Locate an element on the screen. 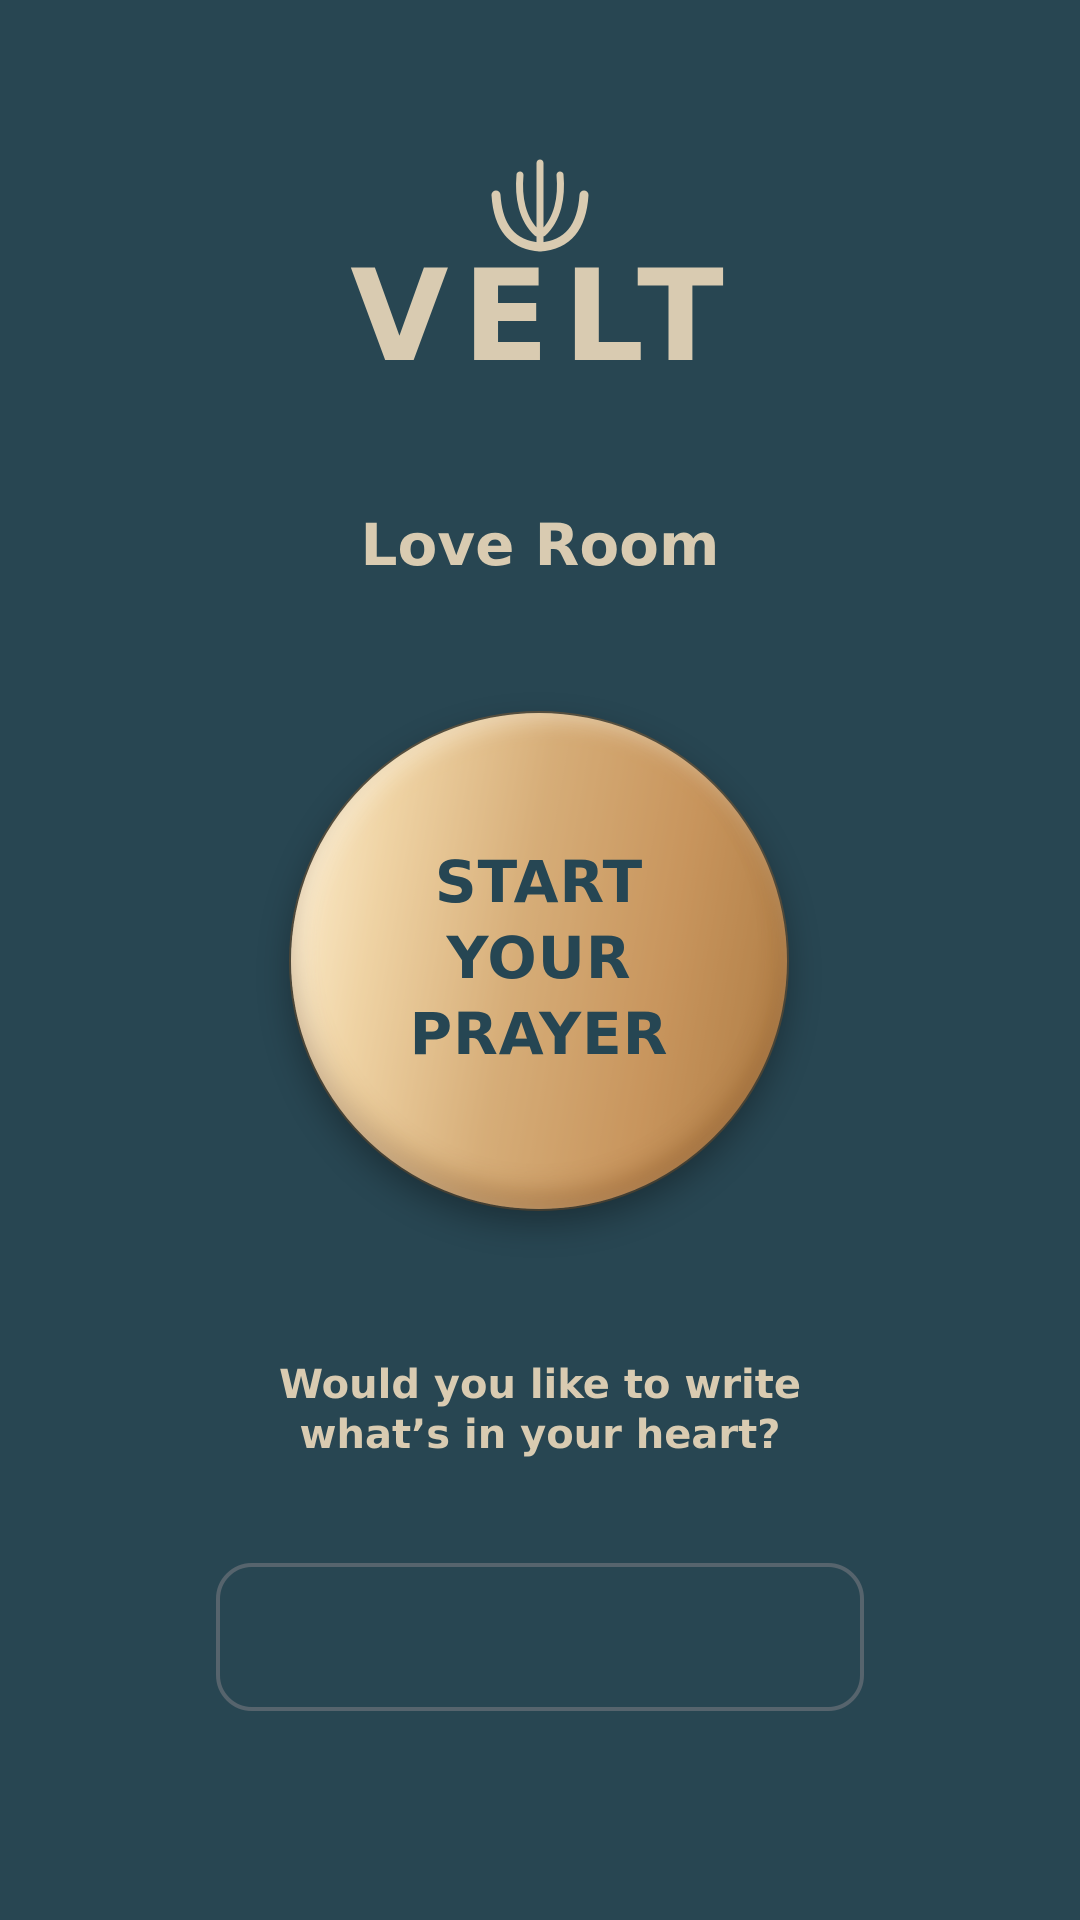  start-prayer-button: START YOUR PRAYER is located at coordinates (539, 961).